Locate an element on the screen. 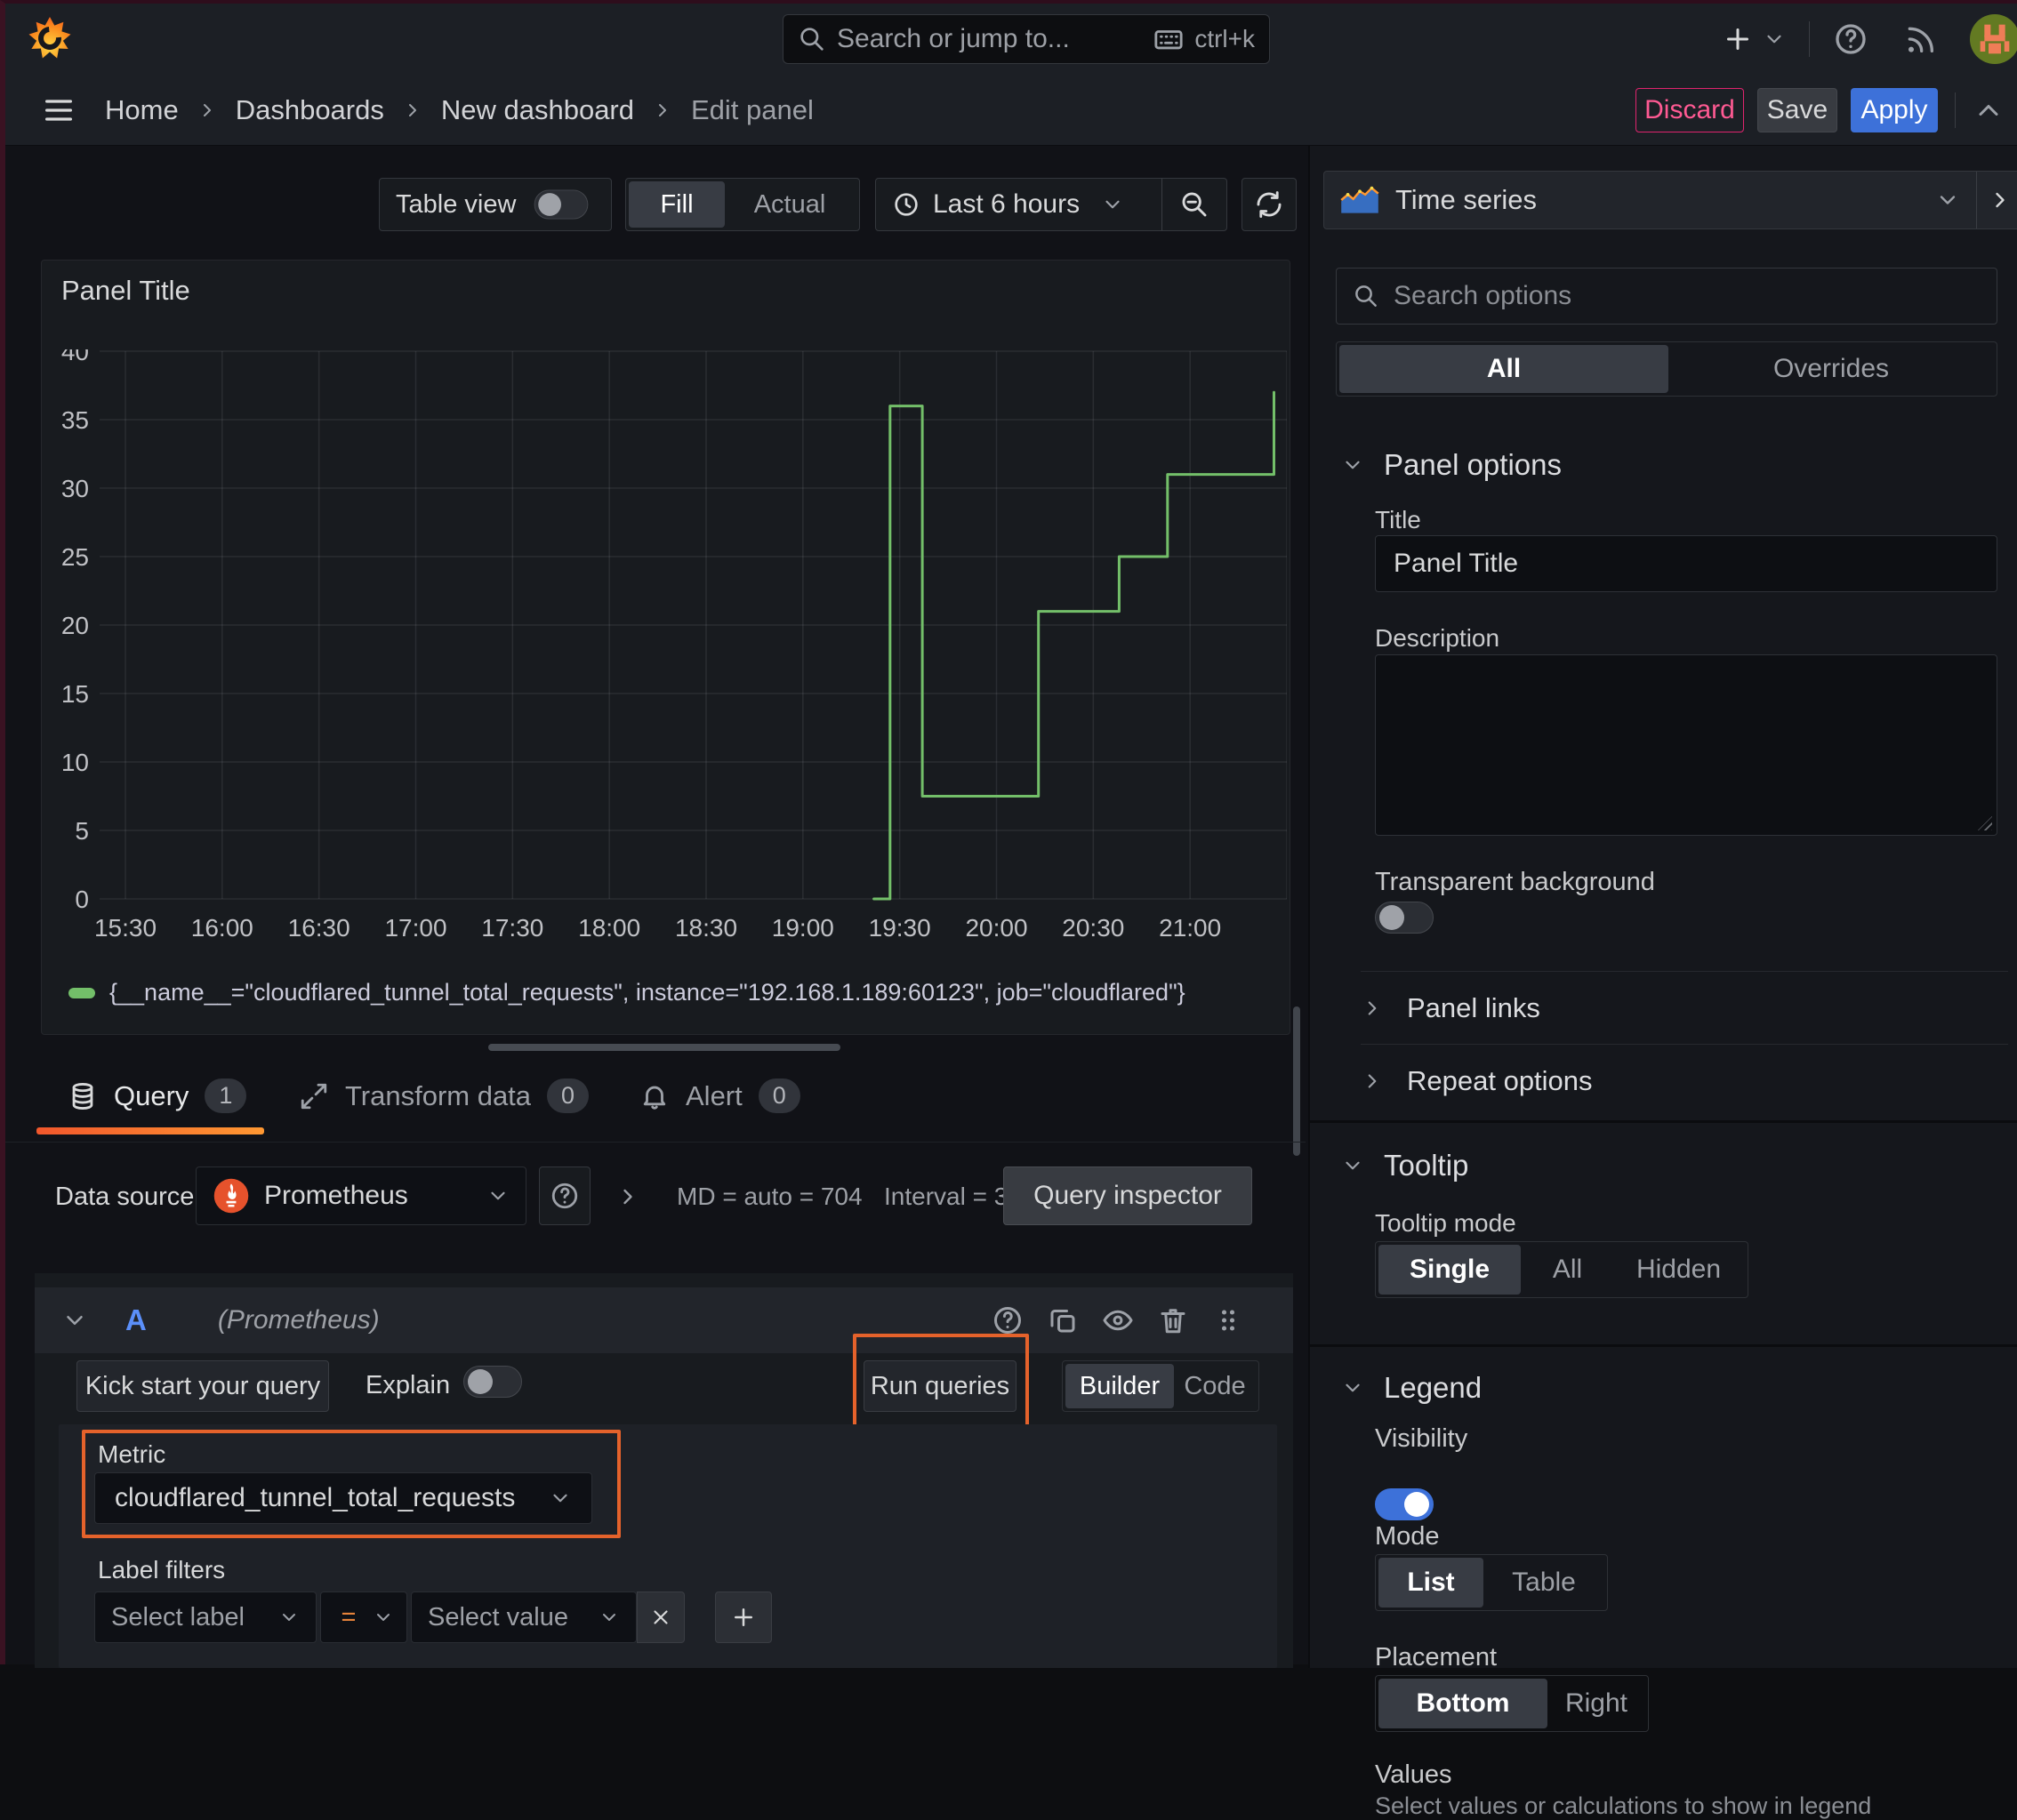  table-view-toggle is located at coordinates (561, 204).